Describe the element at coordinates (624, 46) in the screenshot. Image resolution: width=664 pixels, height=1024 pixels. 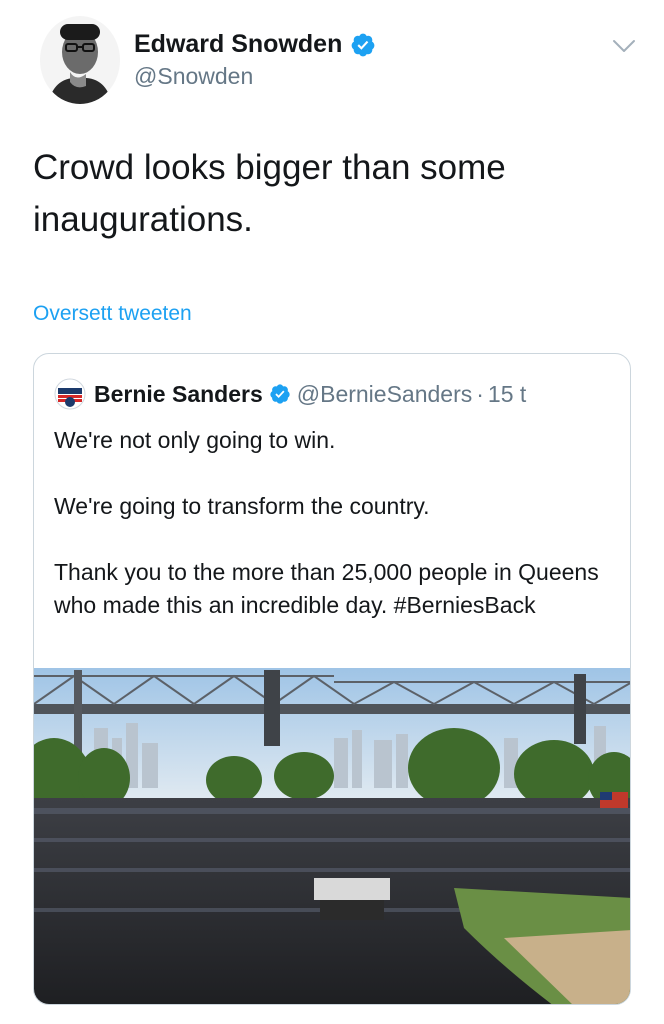
I see `chevron-down-icon` at that location.